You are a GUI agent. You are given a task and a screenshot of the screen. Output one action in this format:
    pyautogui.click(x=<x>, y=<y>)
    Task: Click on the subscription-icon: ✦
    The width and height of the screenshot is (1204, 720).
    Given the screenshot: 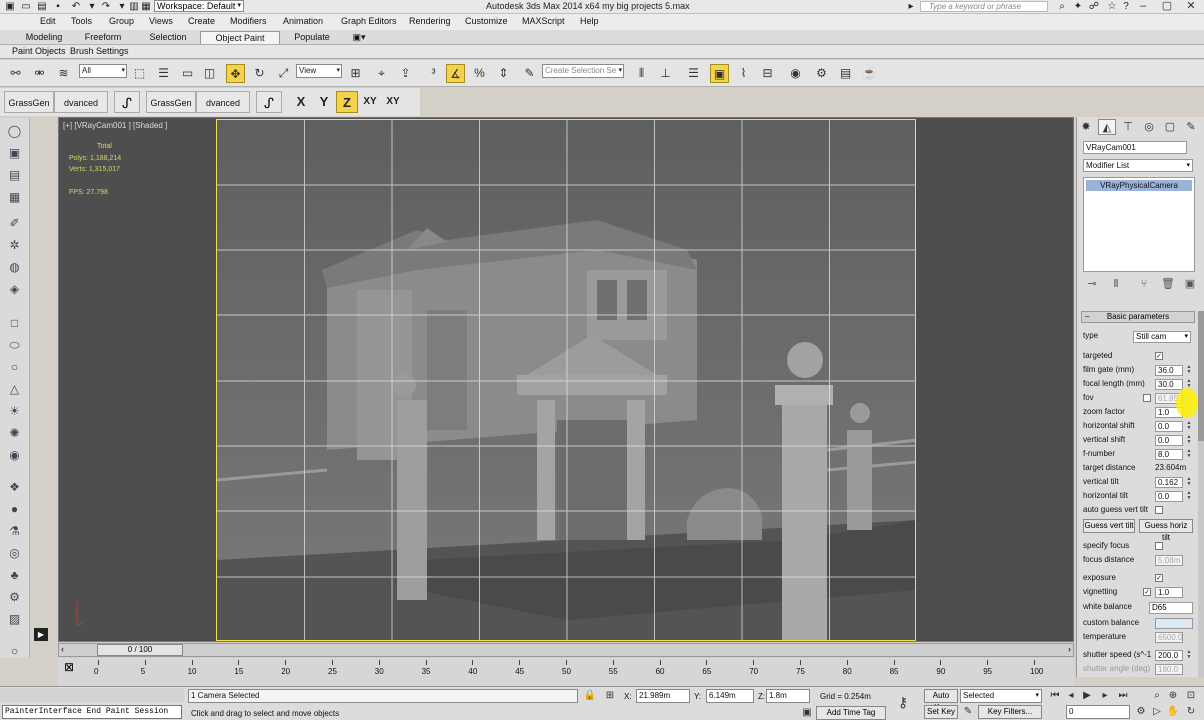 What is the action you would take?
    pyautogui.click(x=1078, y=6)
    